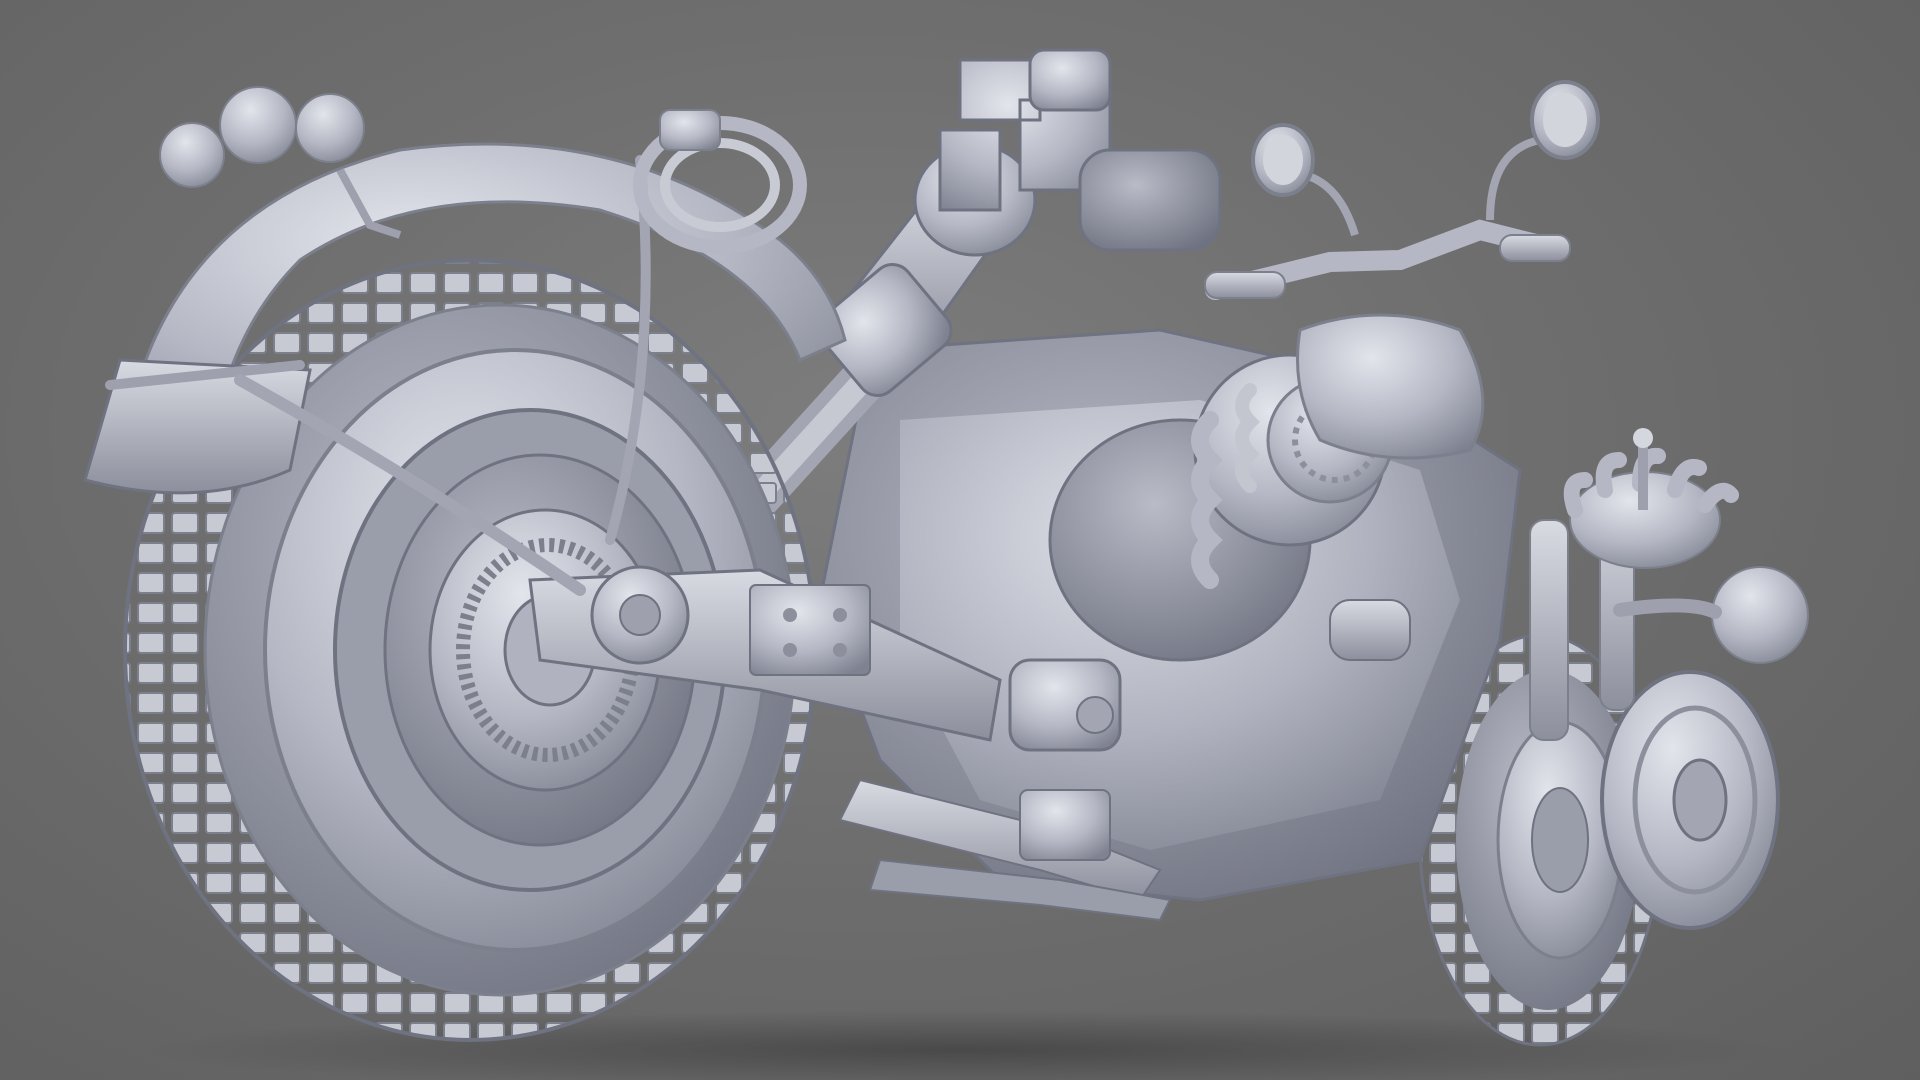  I want to click on fuel-tank, so click(1390, 386).